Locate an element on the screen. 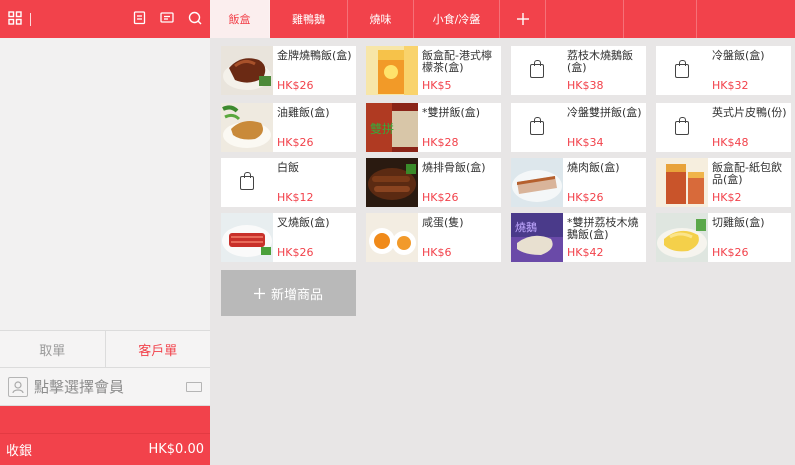 This screenshot has width=795, height=465. product-info: 飯盒配-港式檸檬茶(盒) HK$5 is located at coordinates (459, 70).